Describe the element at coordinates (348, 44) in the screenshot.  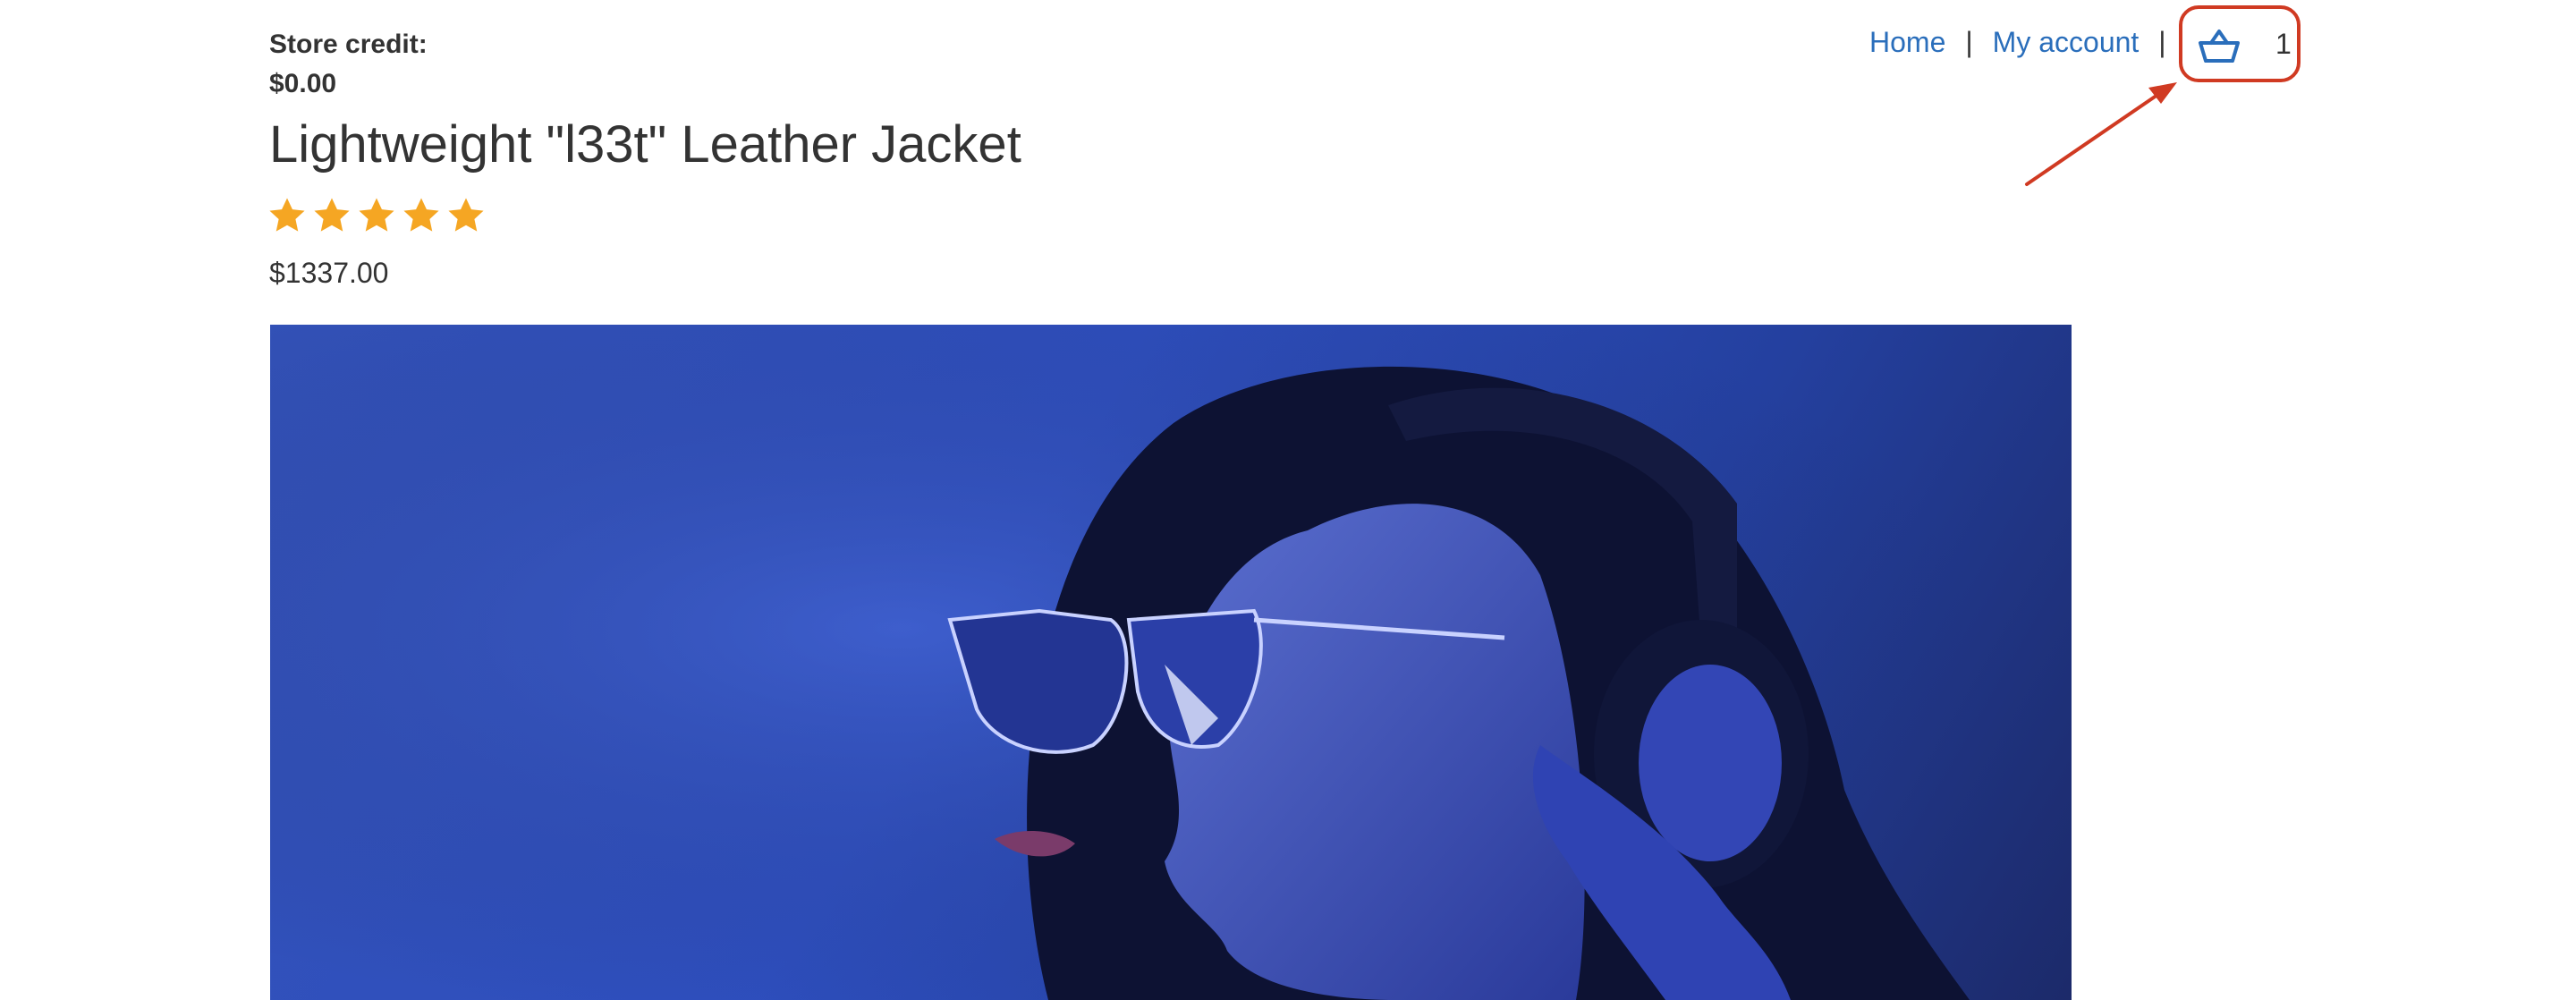
I see `store-credit-label: Store credit:` at that location.